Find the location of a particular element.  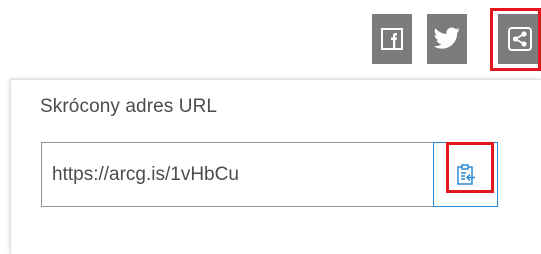

twitter-icon is located at coordinates (446, 38).